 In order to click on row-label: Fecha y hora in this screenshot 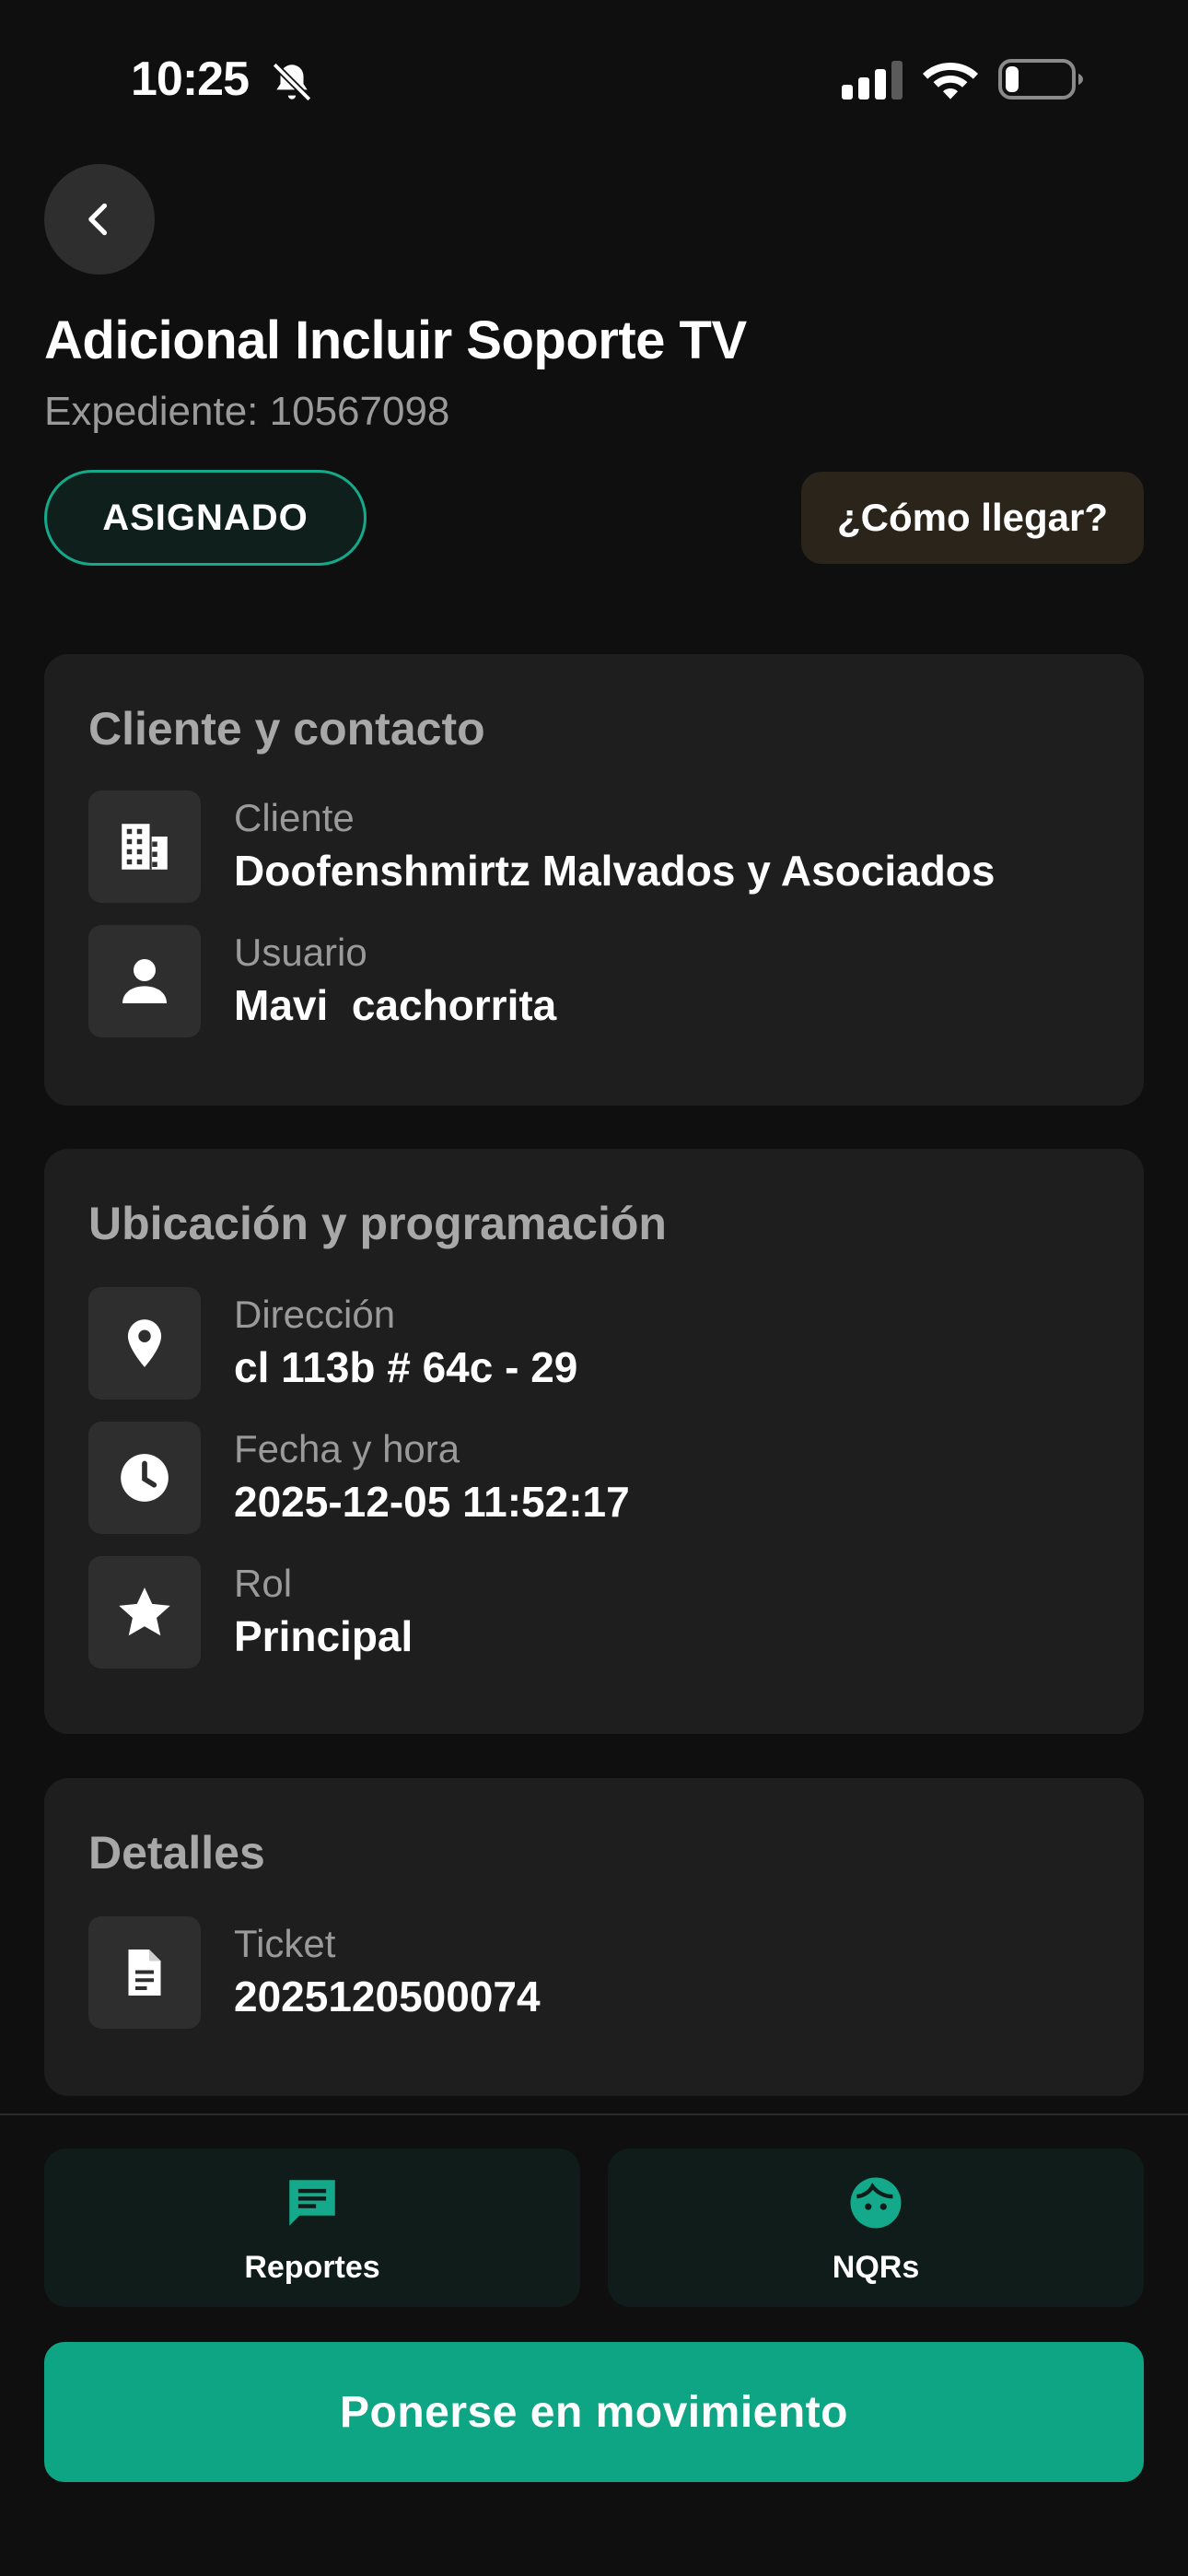, I will do `click(347, 1448)`.